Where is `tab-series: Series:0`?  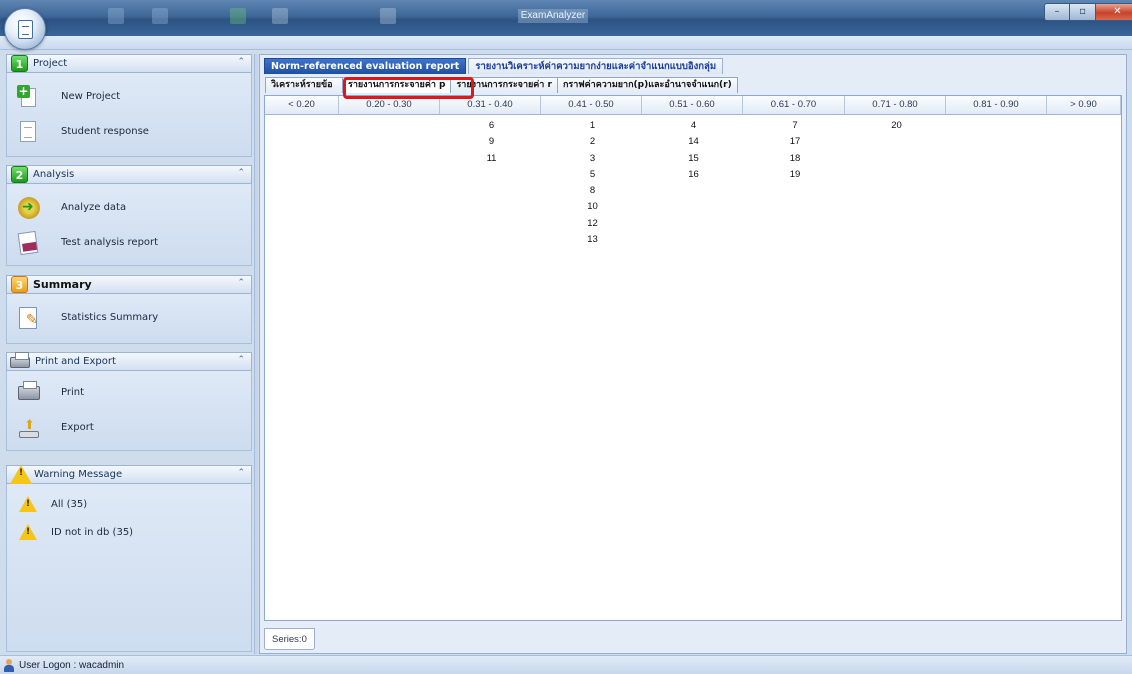
tab-series: Series:0 is located at coordinates (289, 639).